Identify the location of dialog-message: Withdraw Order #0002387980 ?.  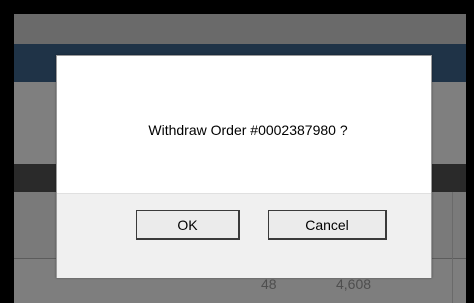
(248, 129).